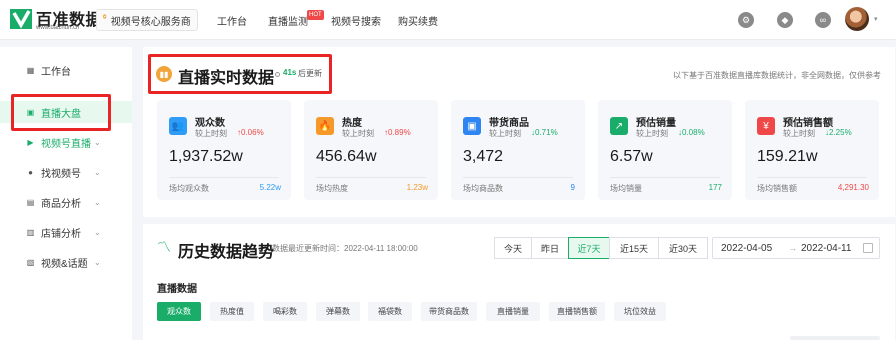  What do you see at coordinates (826, 248) in the screenshot?
I see `date-end: 2022-04-11` at bounding box center [826, 248].